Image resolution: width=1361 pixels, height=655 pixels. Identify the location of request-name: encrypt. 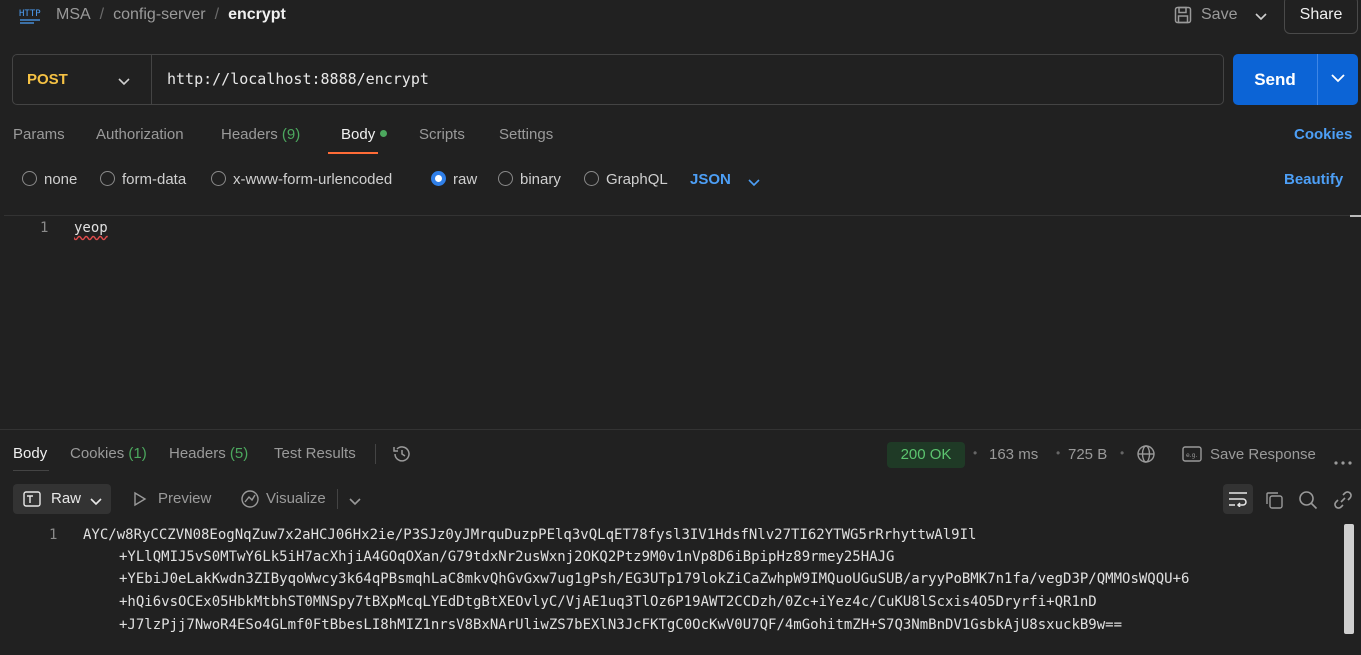
(257, 14).